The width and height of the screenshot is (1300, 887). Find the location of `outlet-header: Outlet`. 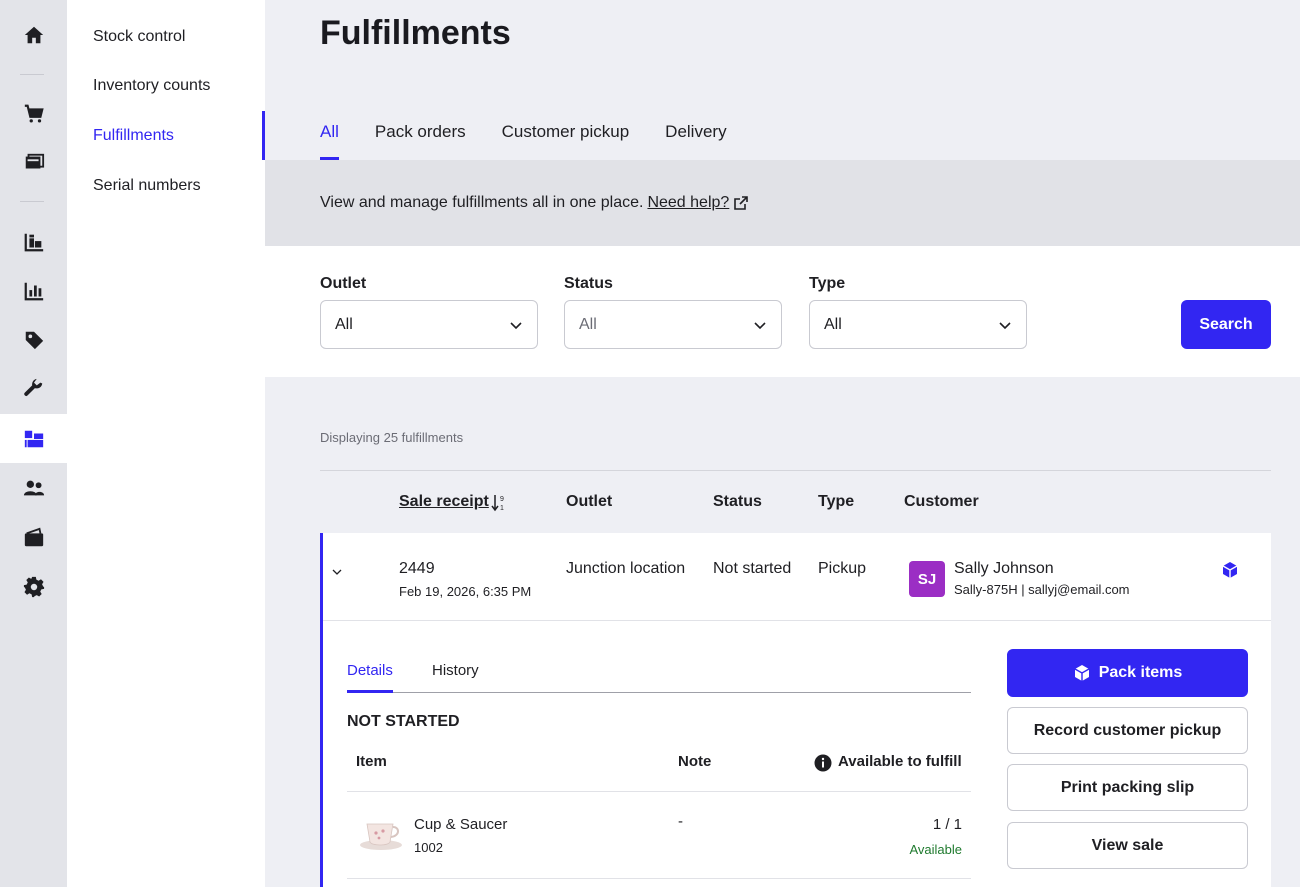

outlet-header: Outlet is located at coordinates (589, 501).